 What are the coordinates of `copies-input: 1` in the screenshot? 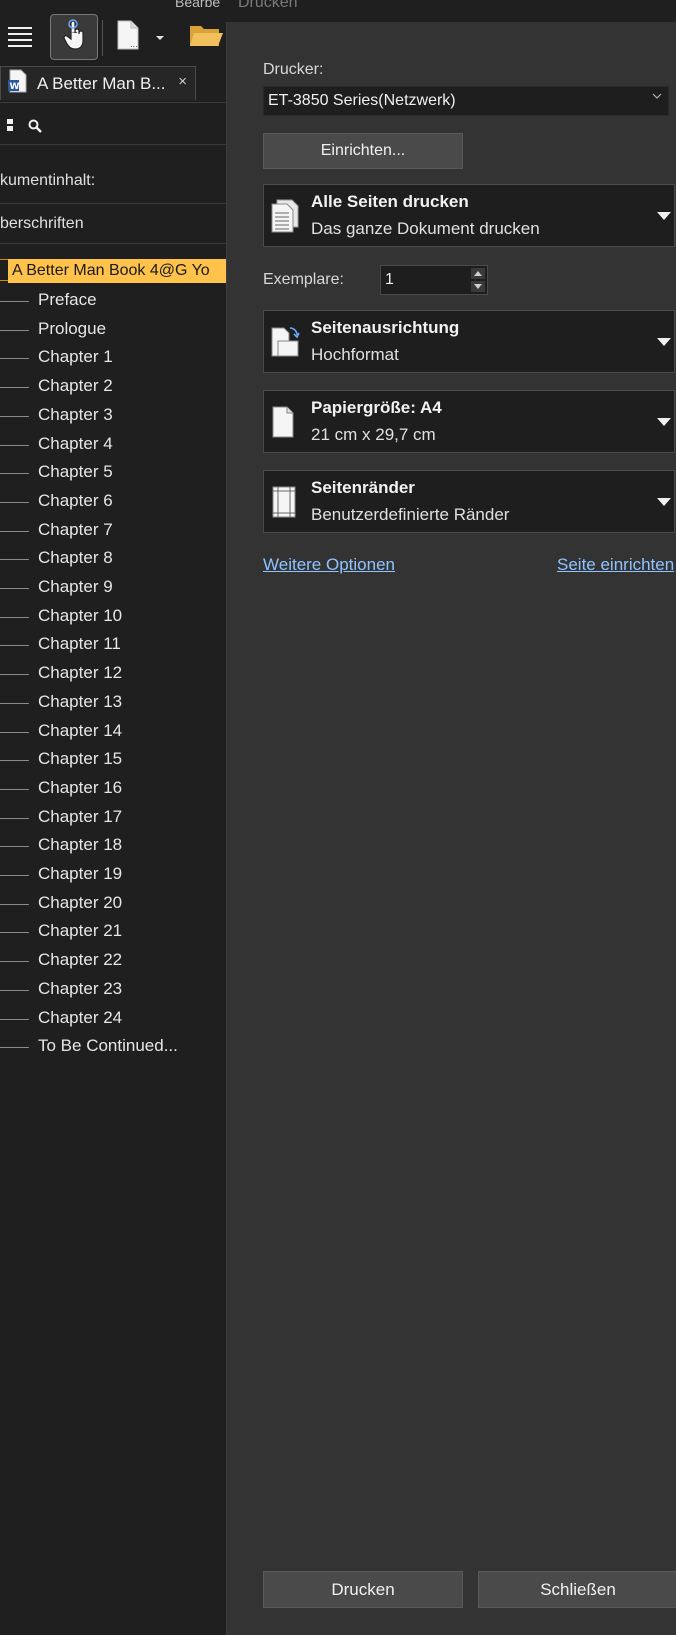 It's located at (434, 280).